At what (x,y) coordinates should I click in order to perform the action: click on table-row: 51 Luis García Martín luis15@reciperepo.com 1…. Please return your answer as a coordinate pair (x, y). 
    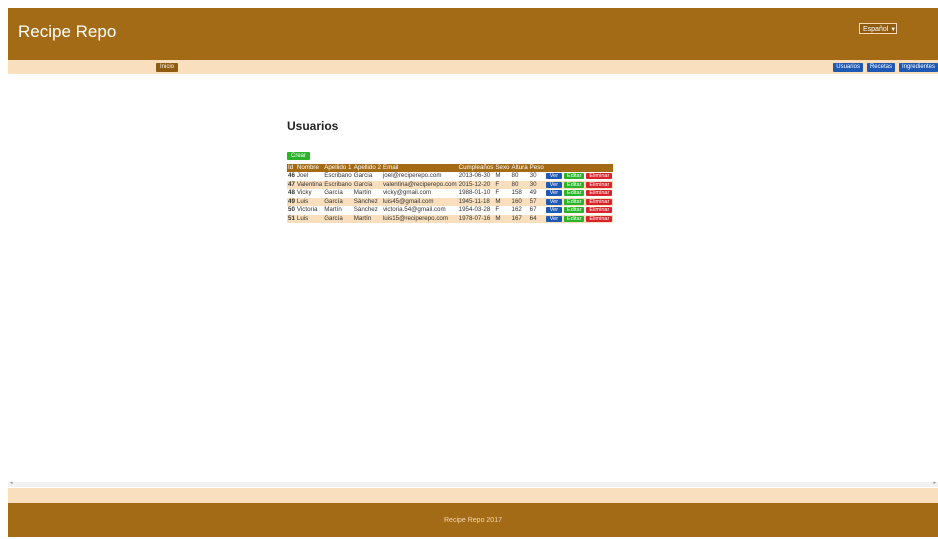
    Looking at the image, I should click on (450, 219).